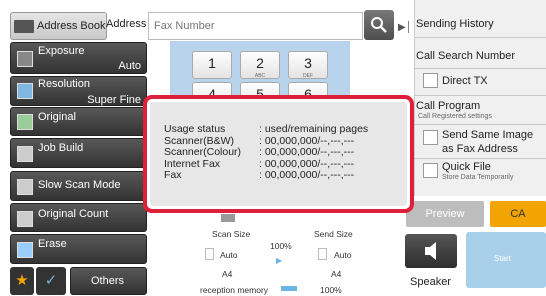 This screenshot has width=546, height=296. What do you see at coordinates (24, 26) in the screenshot?
I see `address-book-icon` at bounding box center [24, 26].